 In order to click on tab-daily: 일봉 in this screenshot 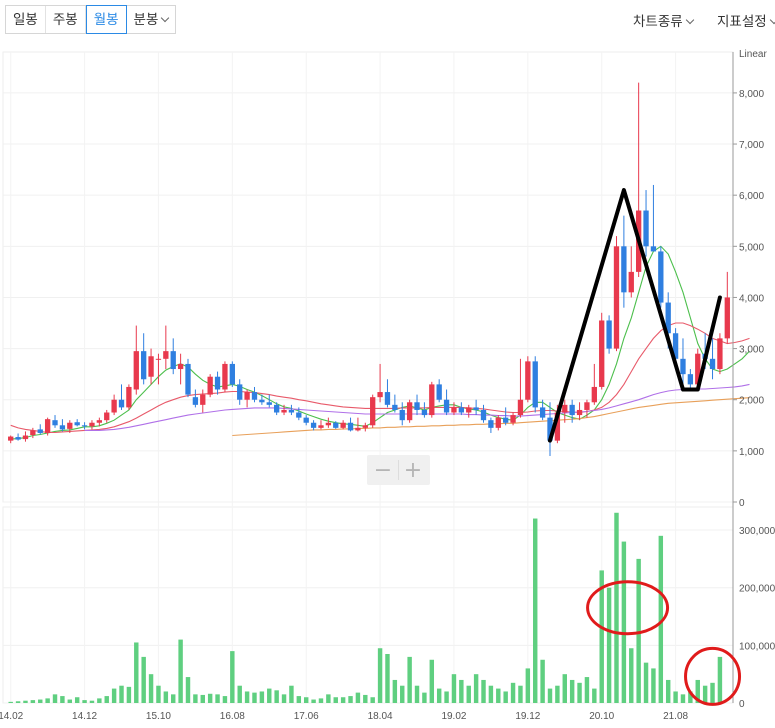, I will do `click(26, 19)`.